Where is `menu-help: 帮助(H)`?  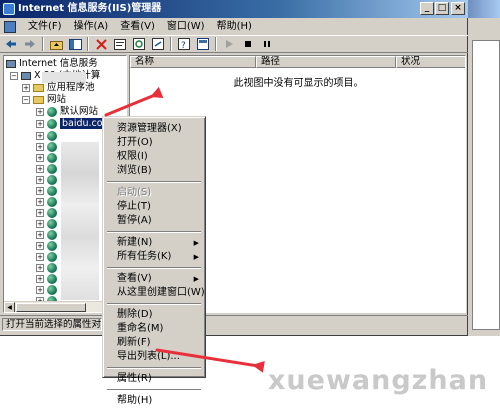 menu-help: 帮助(H) is located at coordinates (234, 26).